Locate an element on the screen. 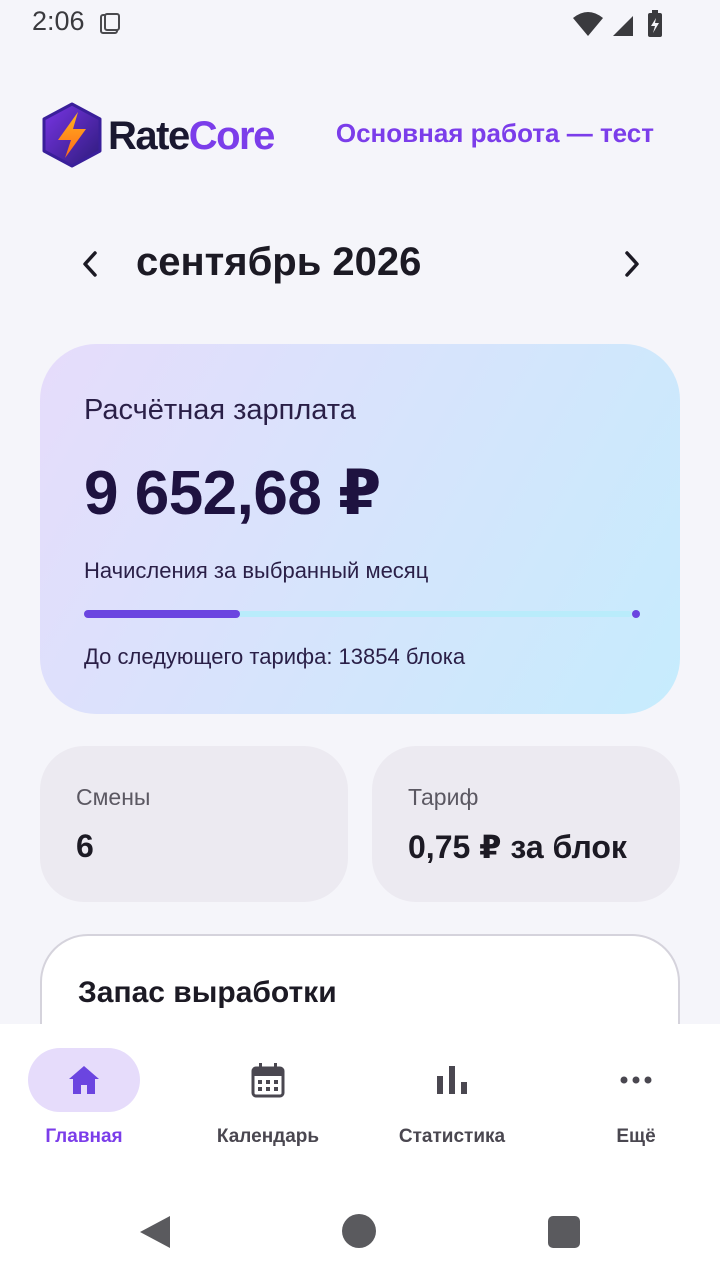 This screenshot has width=720, height=1280. status-icons is located at coordinates (620, 25).